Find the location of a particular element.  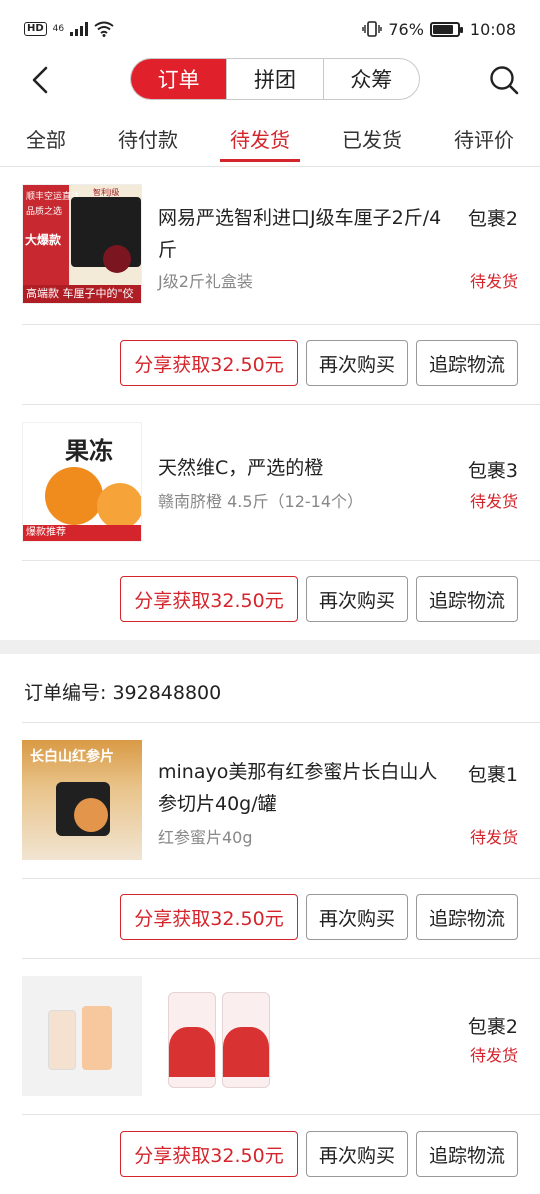

image-text: 高端款 车厘子中的"佼佼者" is located at coordinates (82, 294).